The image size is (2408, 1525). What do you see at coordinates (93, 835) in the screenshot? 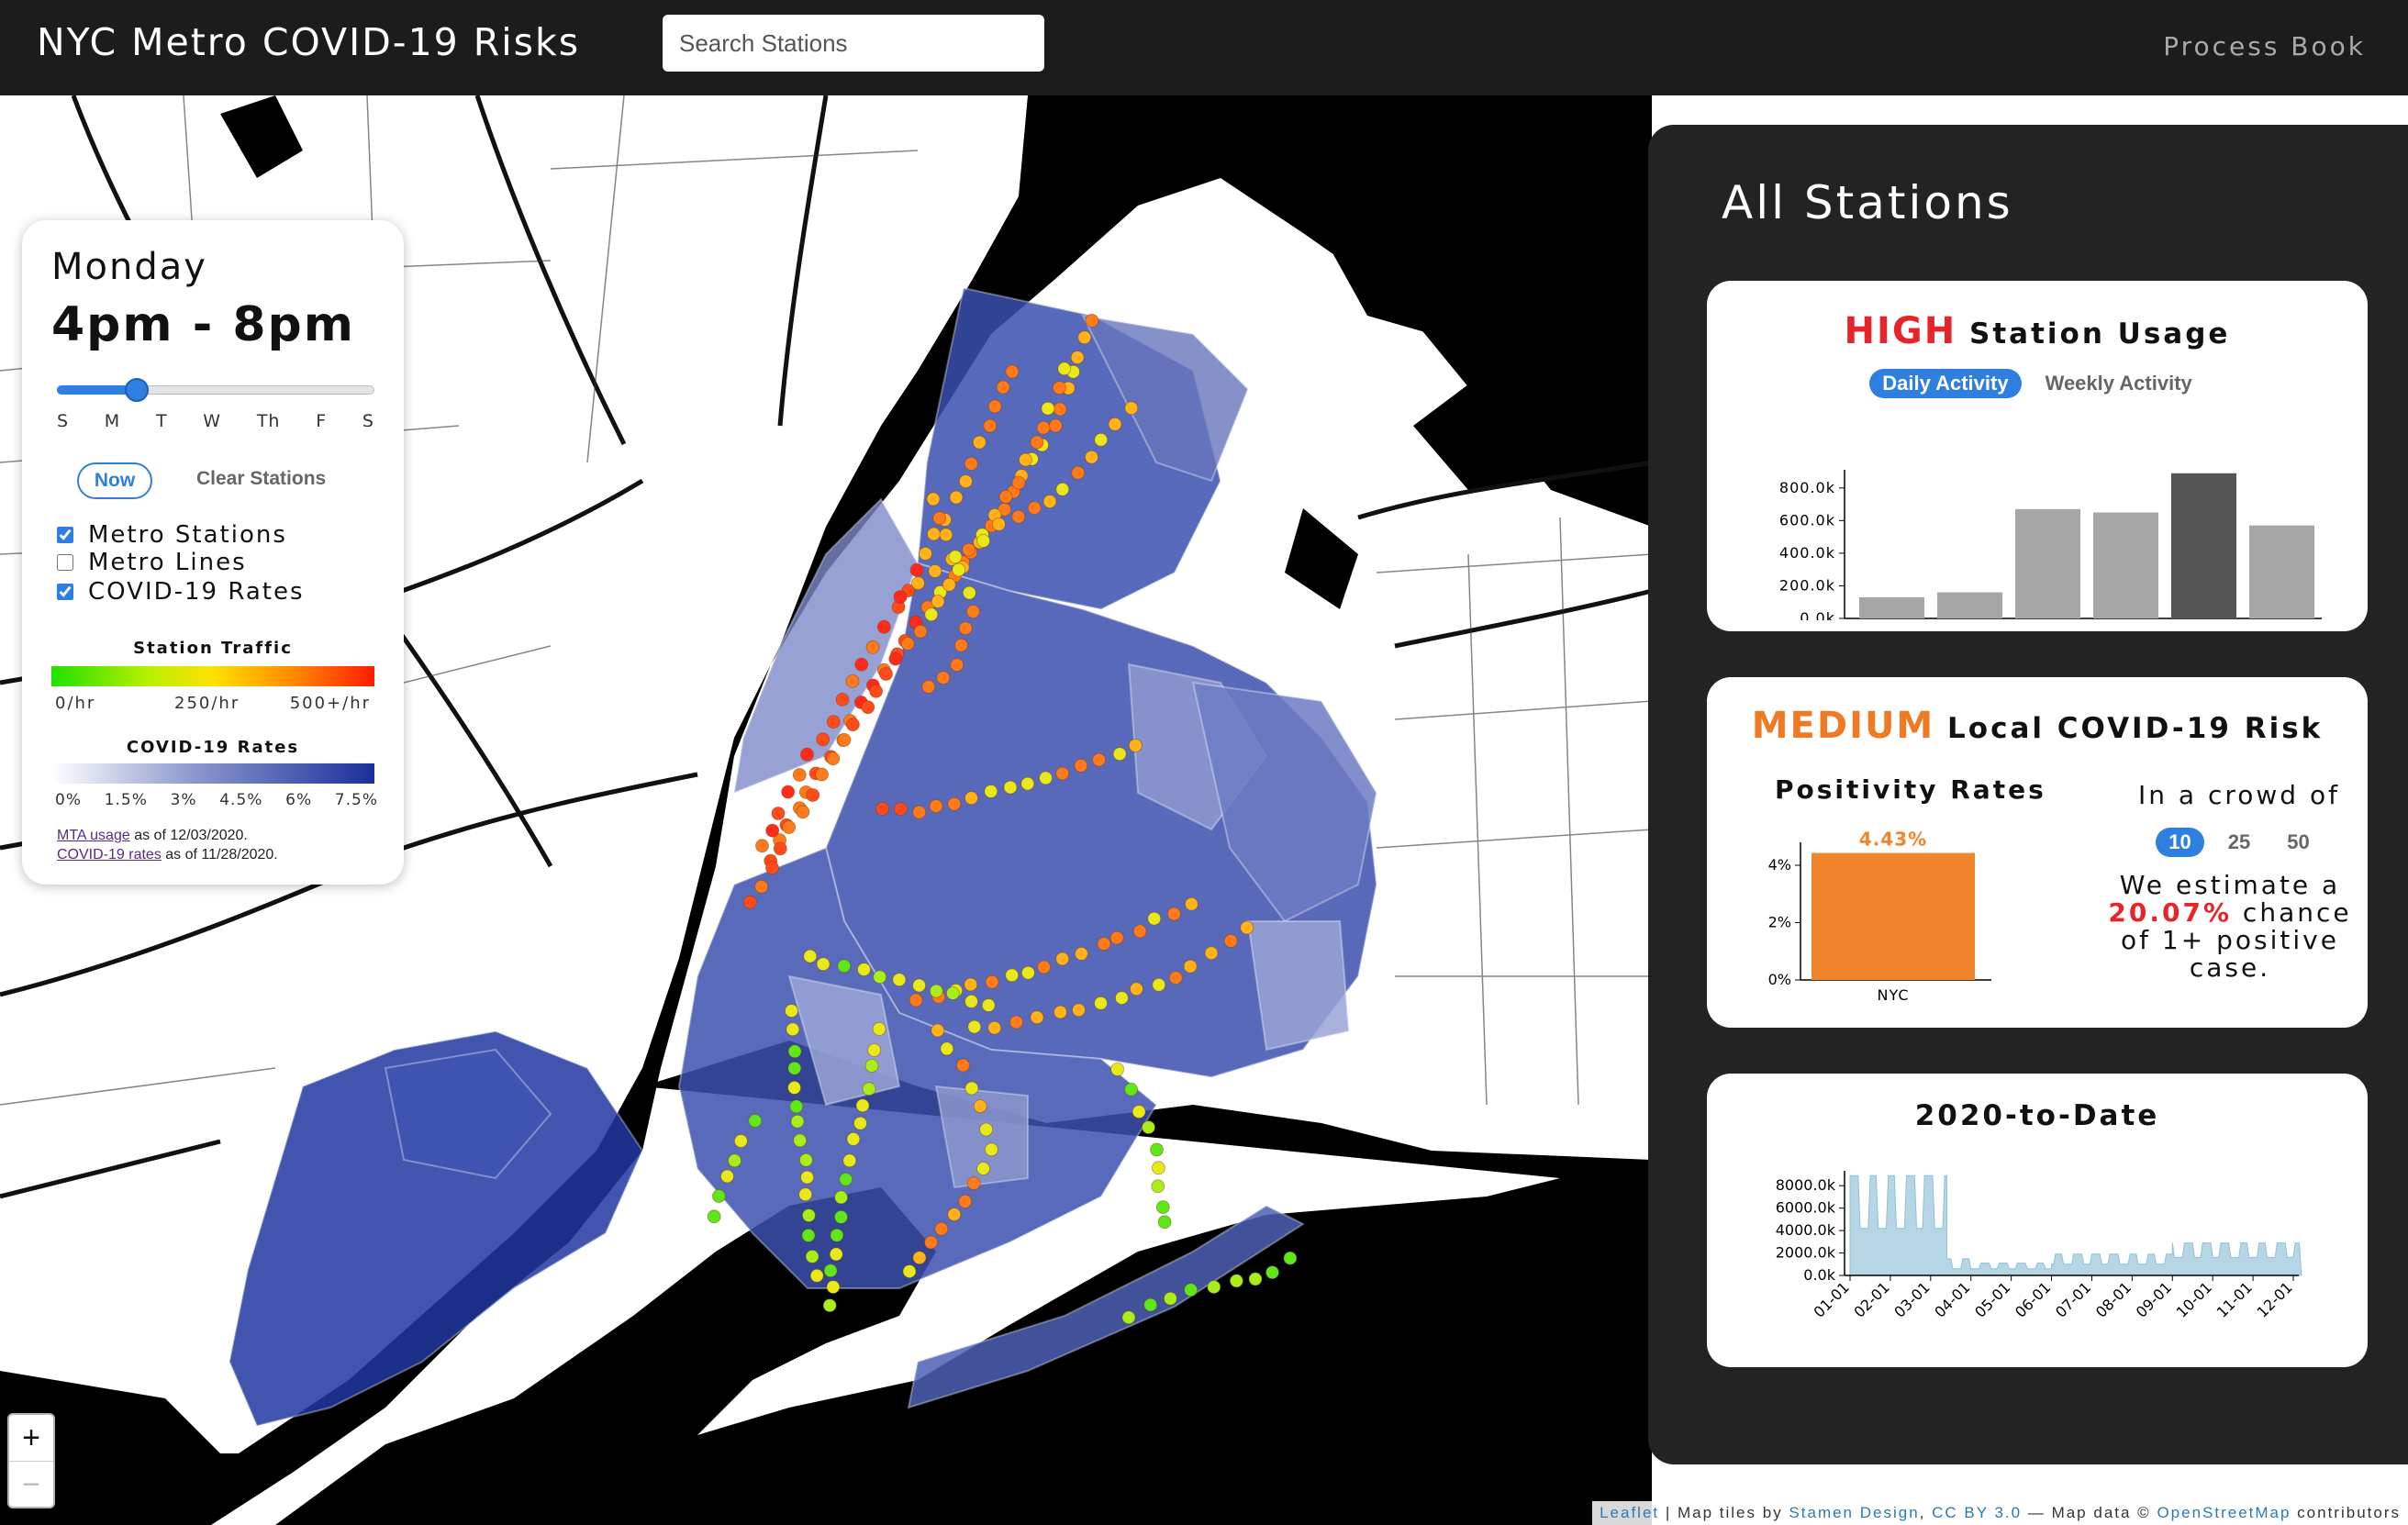
I see `mta-usage-link: MTA usage` at bounding box center [93, 835].